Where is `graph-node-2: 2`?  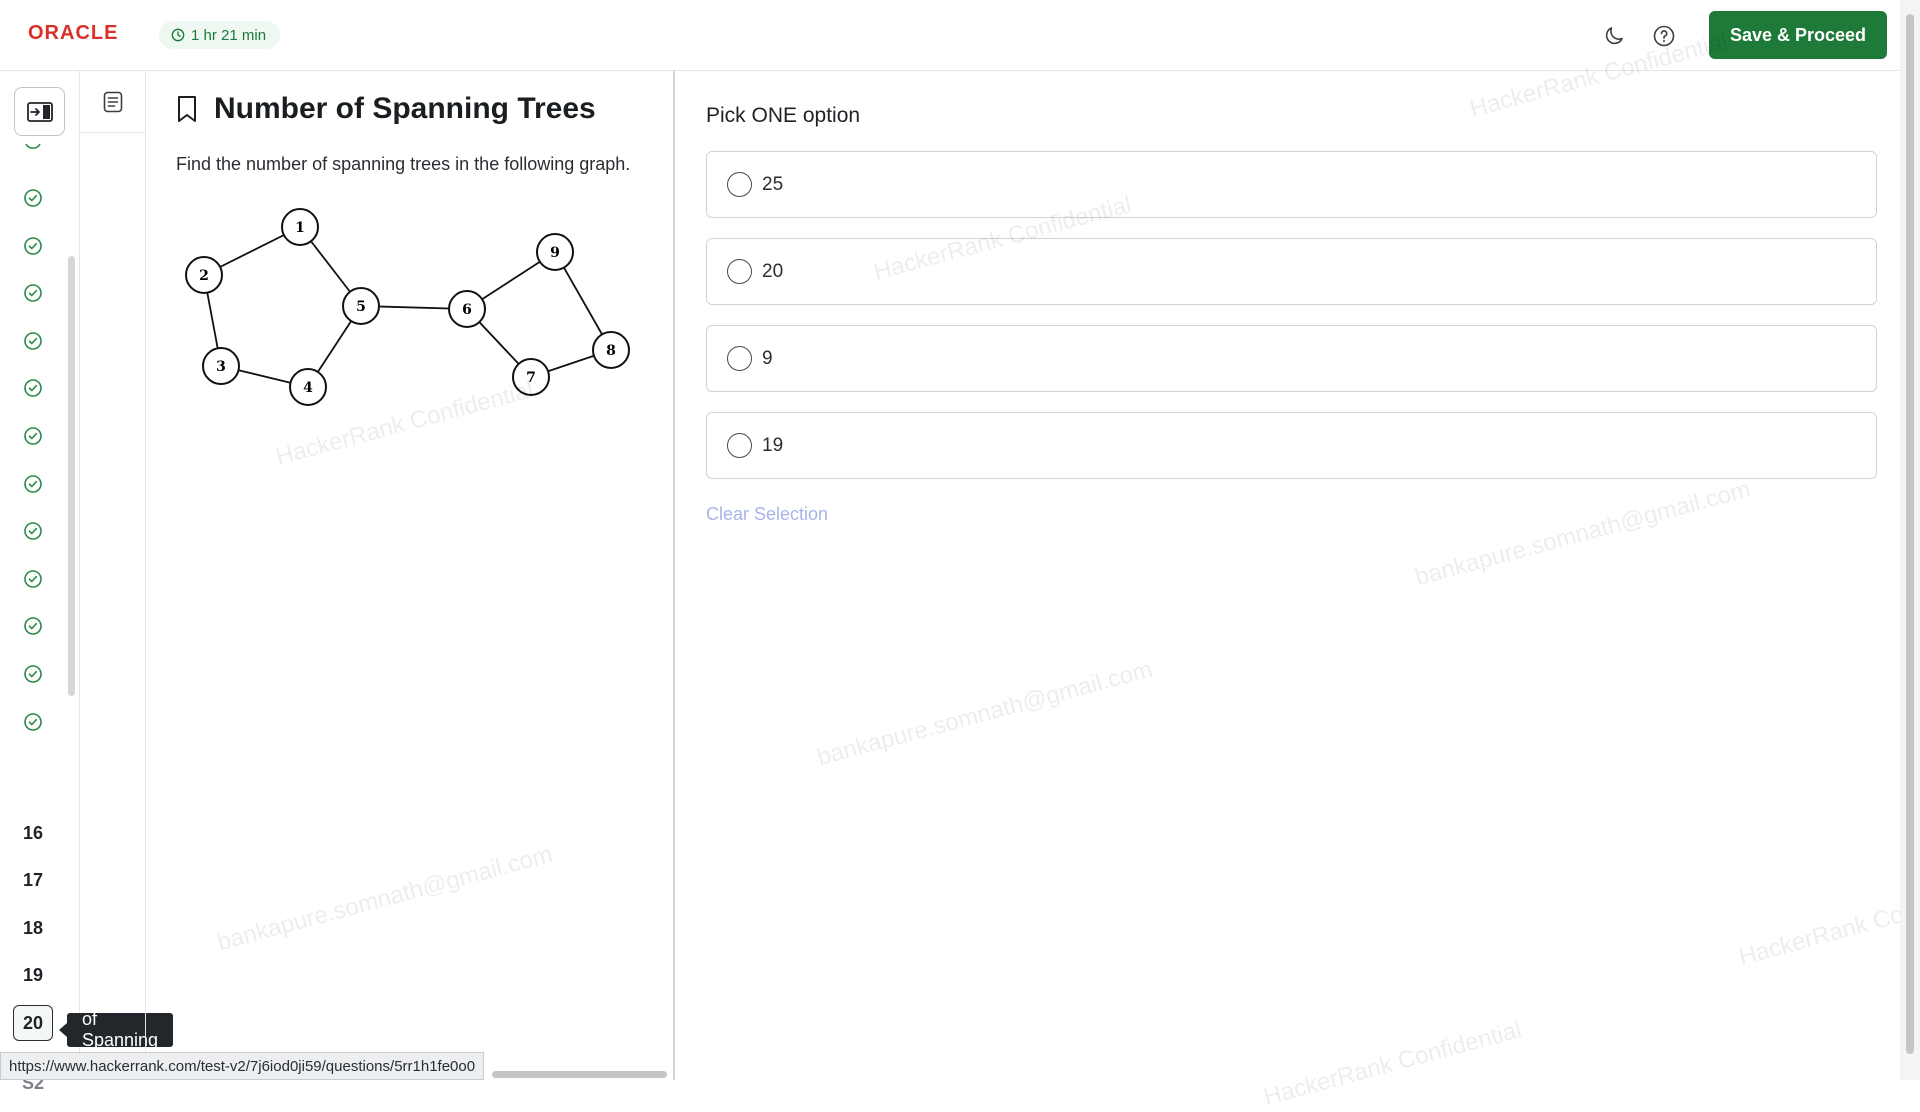
graph-node-2: 2 is located at coordinates (204, 275).